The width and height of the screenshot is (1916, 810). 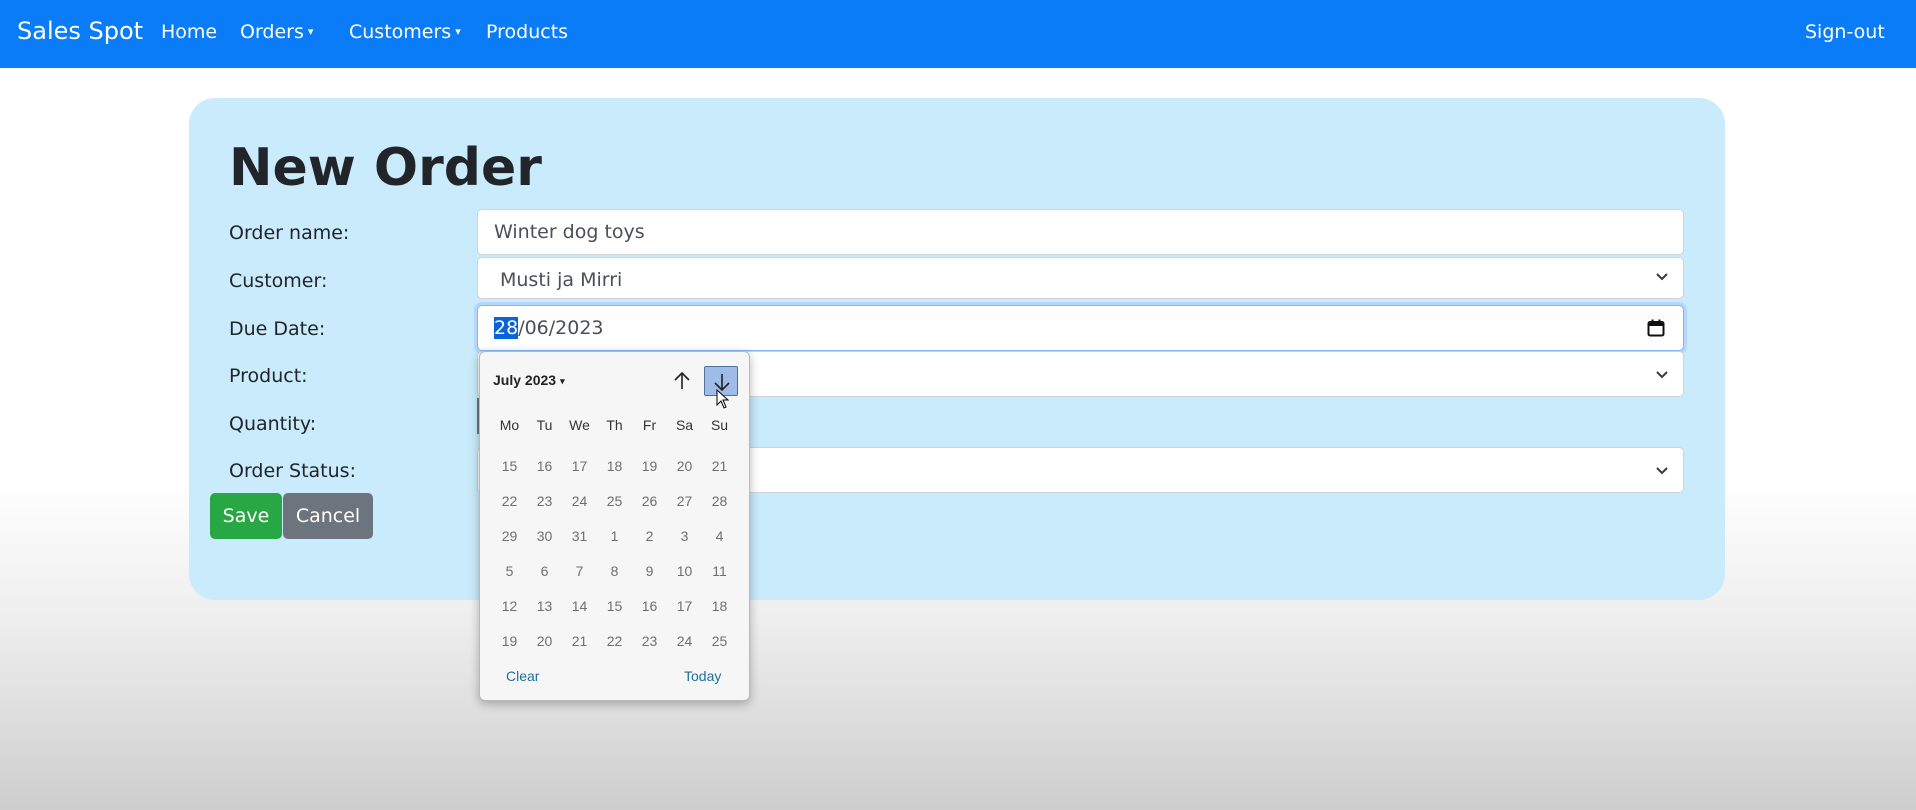 I want to click on order-name-label: Order name:, so click(x=289, y=233).